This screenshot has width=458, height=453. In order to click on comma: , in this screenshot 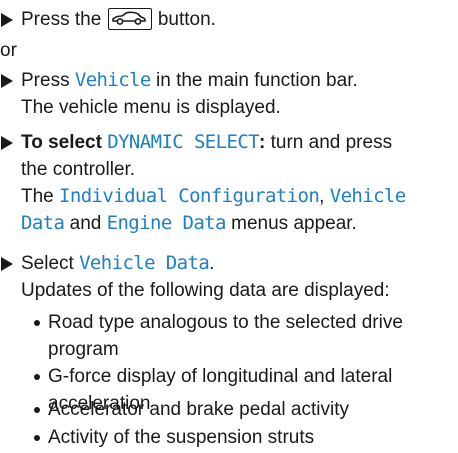, I will do `click(322, 196)`.